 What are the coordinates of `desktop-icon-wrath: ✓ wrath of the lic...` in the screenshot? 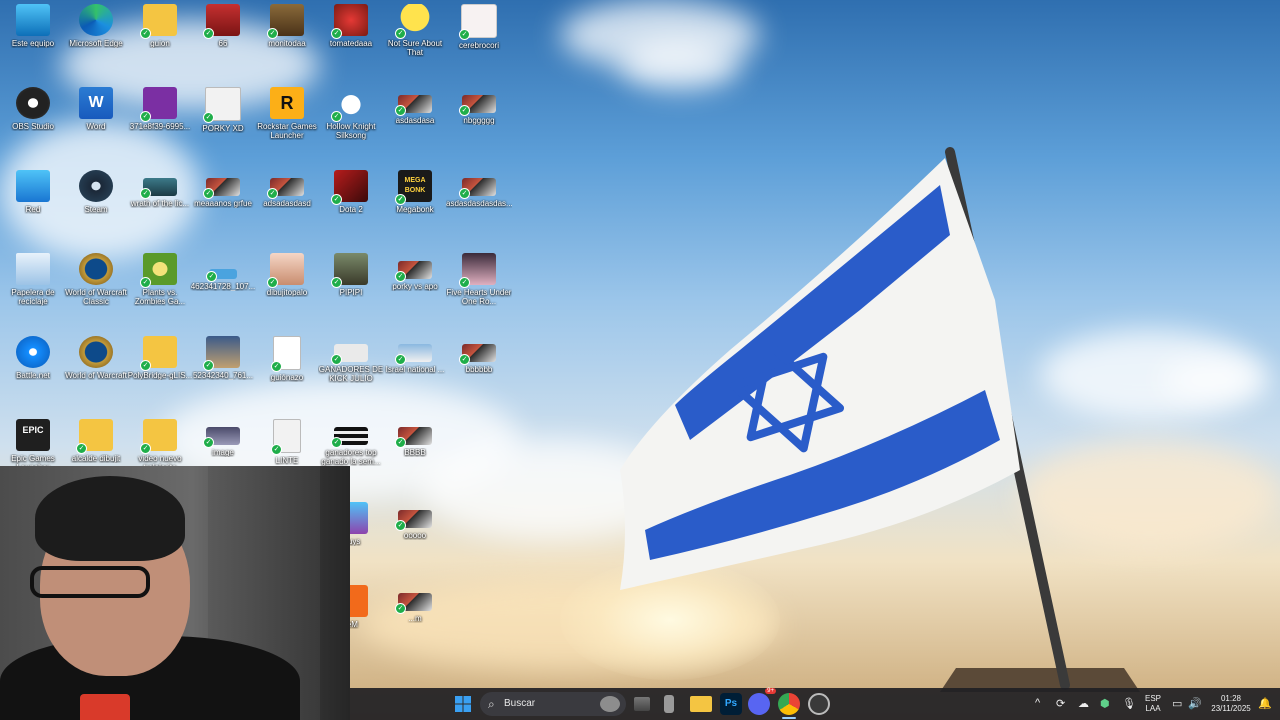 It's located at (160, 189).